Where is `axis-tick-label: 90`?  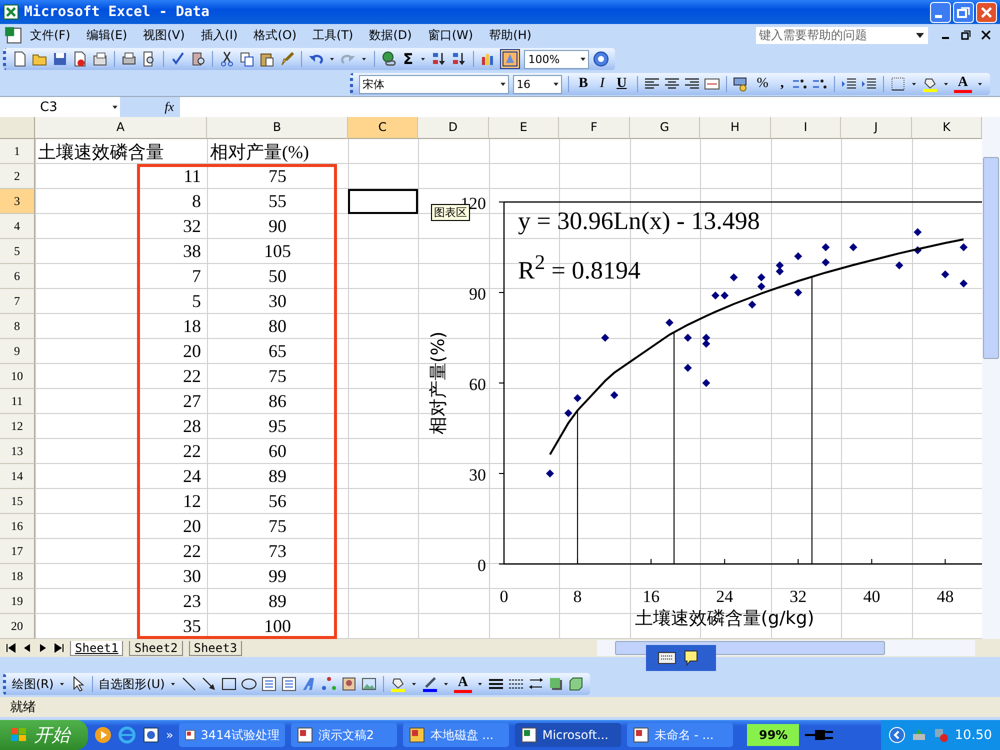
axis-tick-label: 90 is located at coordinates (477, 294).